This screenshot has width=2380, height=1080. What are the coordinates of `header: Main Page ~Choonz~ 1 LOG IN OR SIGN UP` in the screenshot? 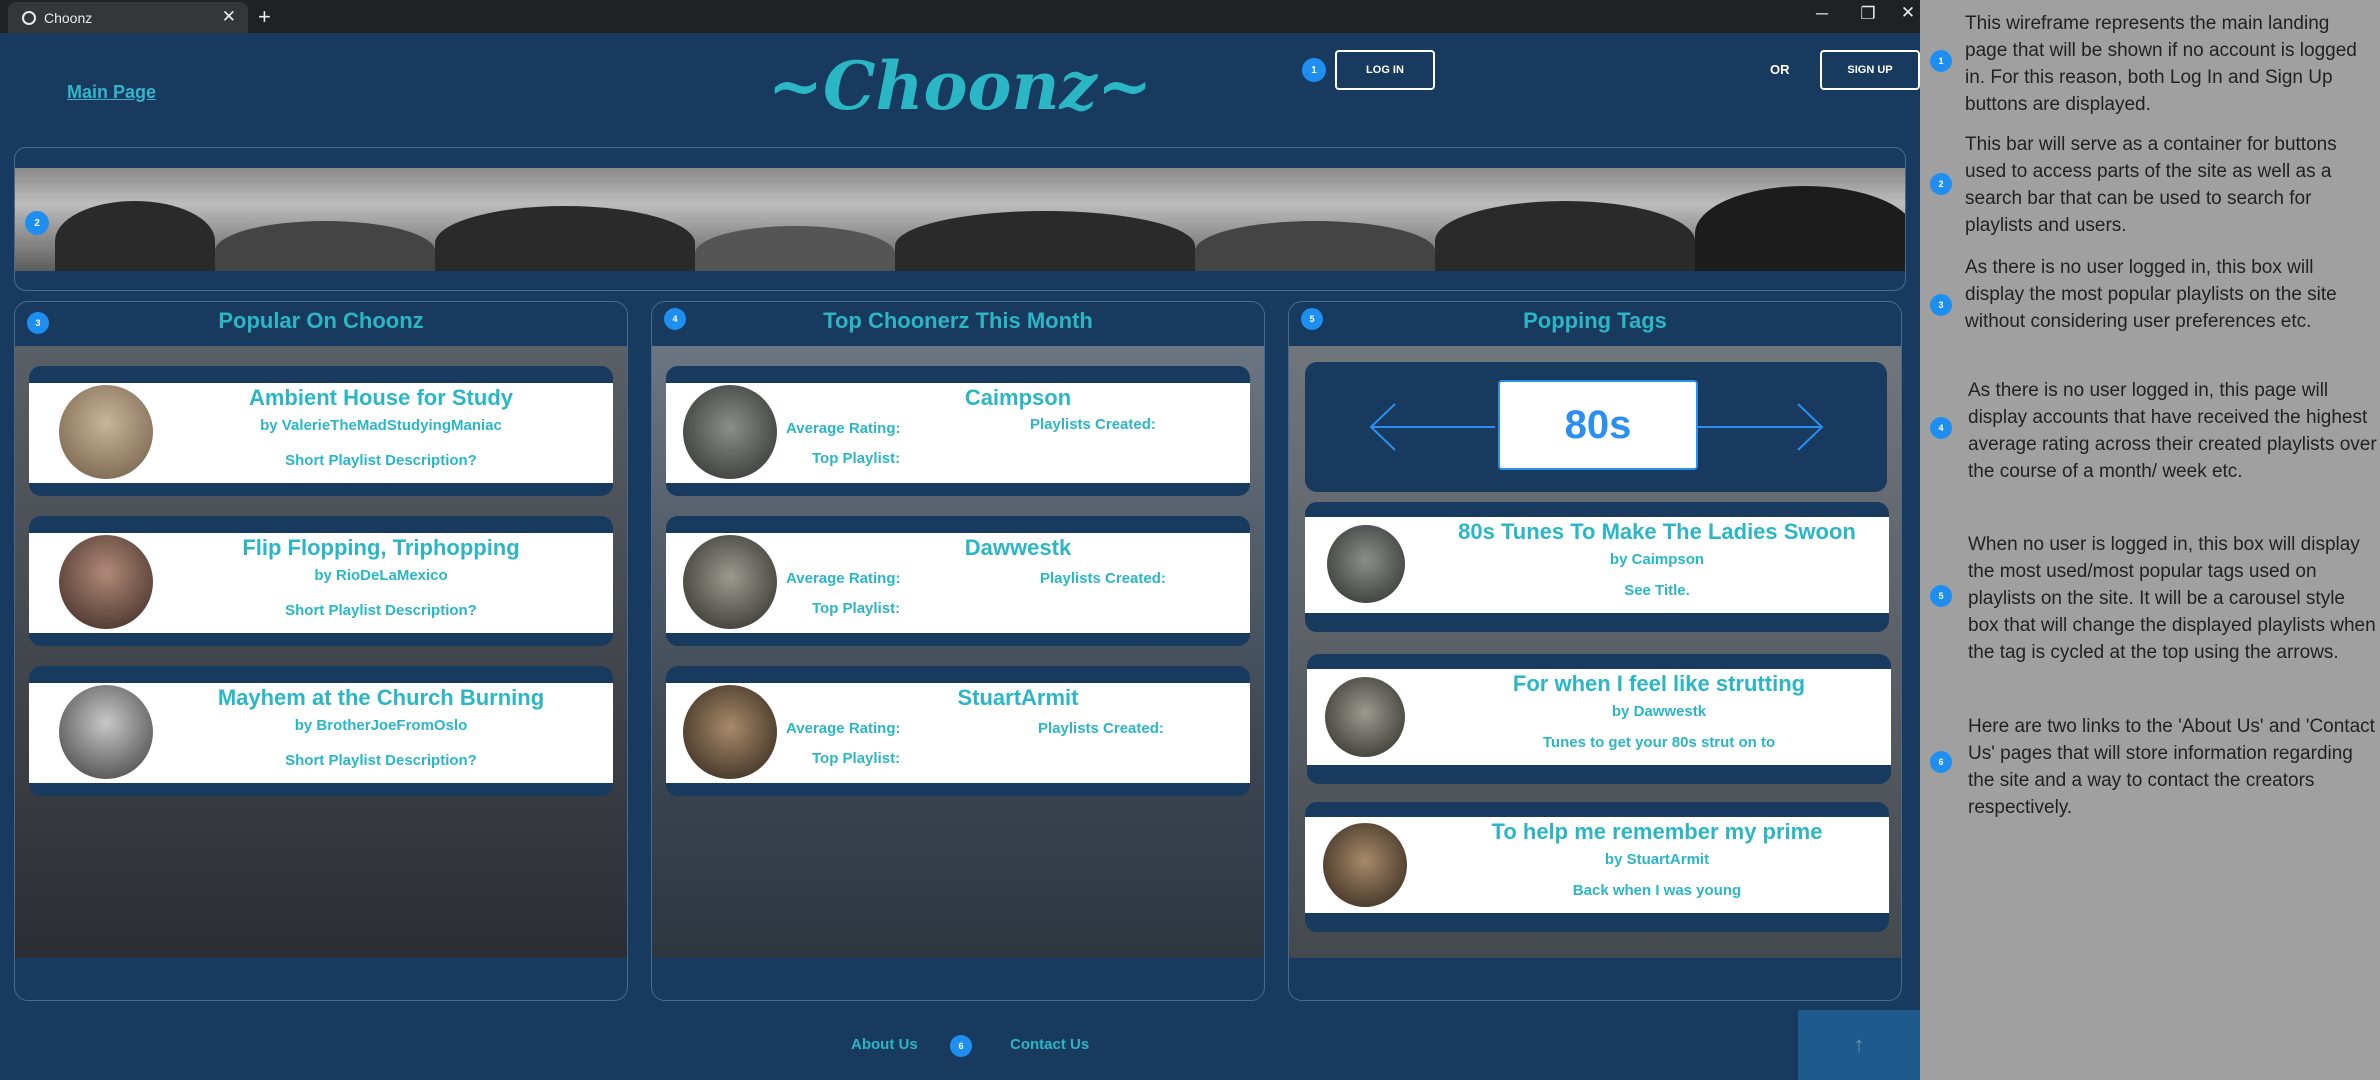 It's located at (960, 88).